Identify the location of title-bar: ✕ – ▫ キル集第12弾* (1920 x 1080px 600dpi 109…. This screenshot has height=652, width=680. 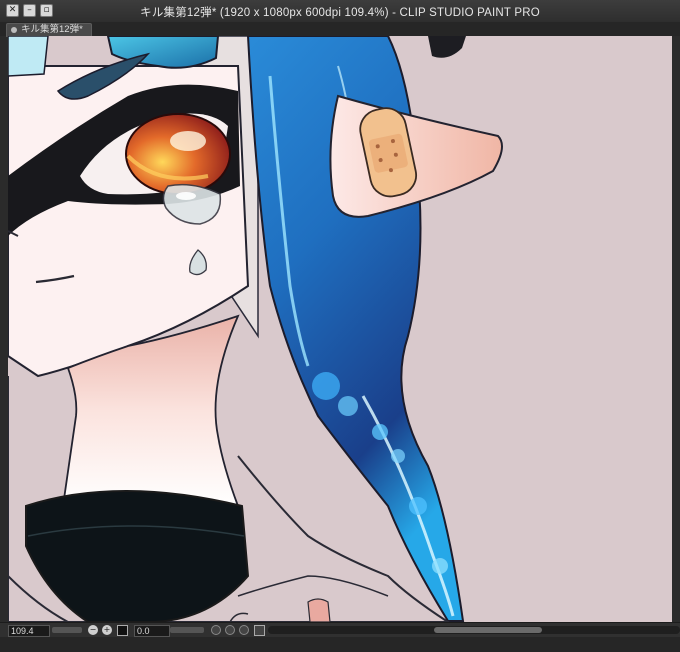
(340, 11).